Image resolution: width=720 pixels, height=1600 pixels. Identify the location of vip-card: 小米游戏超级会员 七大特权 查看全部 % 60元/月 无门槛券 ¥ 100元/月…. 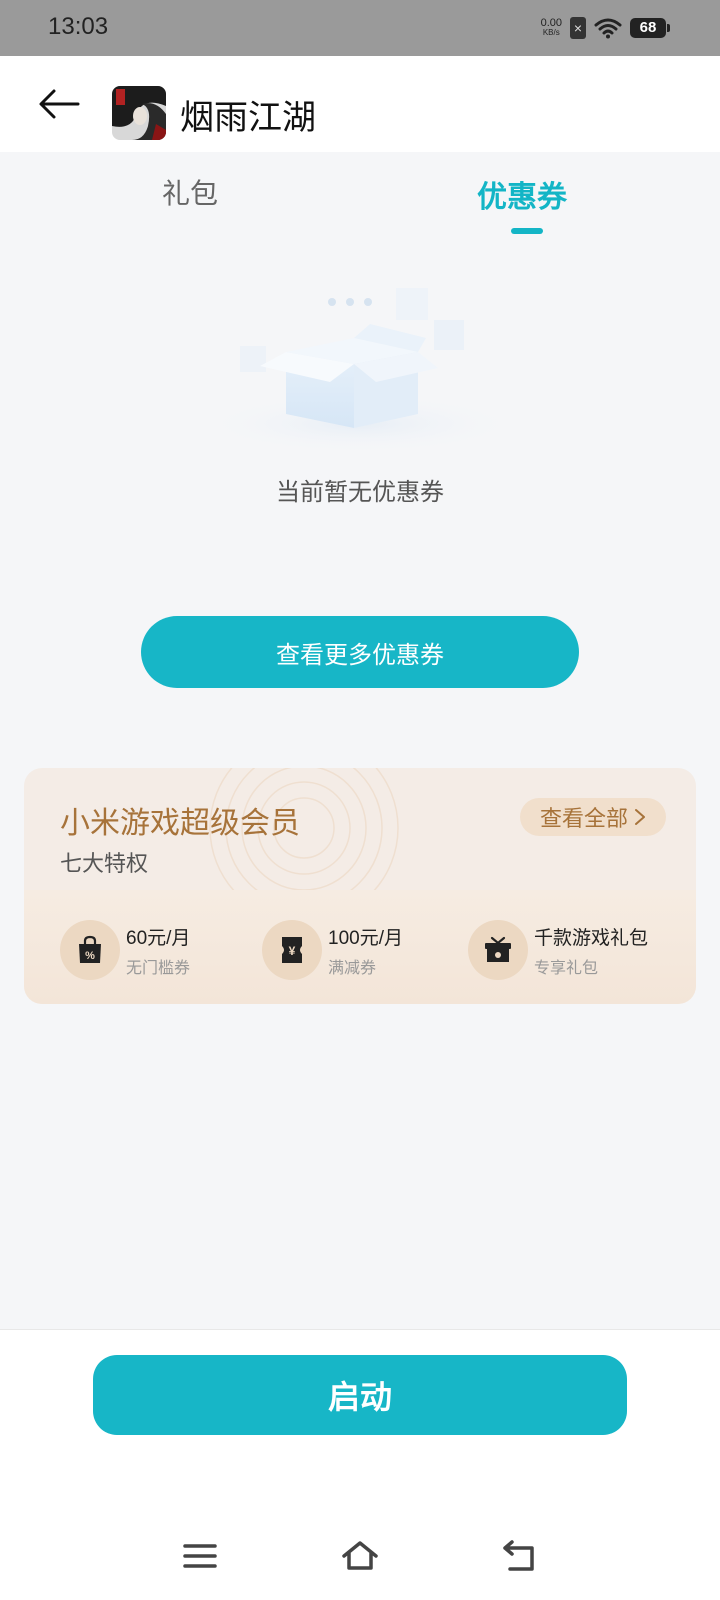
(360, 886).